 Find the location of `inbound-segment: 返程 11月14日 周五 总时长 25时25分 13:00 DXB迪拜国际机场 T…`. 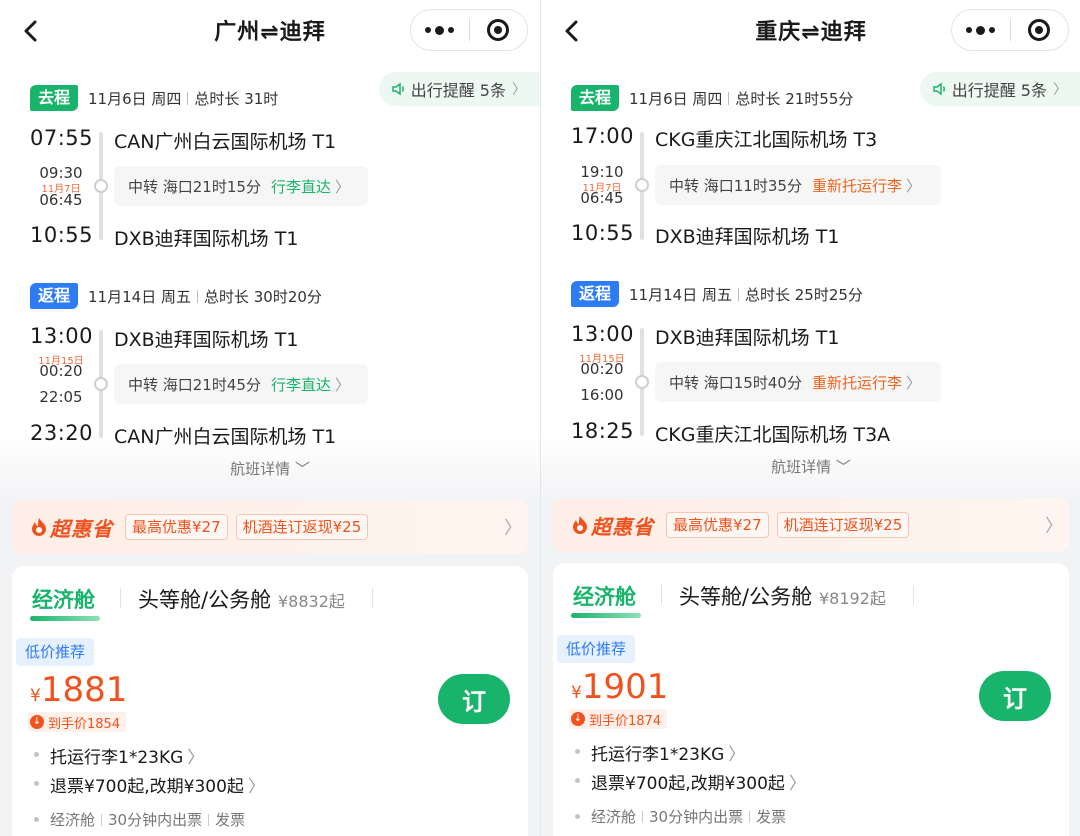

inbound-segment: 返程 11月14日 周五 总时长 25时25分 13:00 DXB迪拜国际机场 T… is located at coordinates (810, 375).